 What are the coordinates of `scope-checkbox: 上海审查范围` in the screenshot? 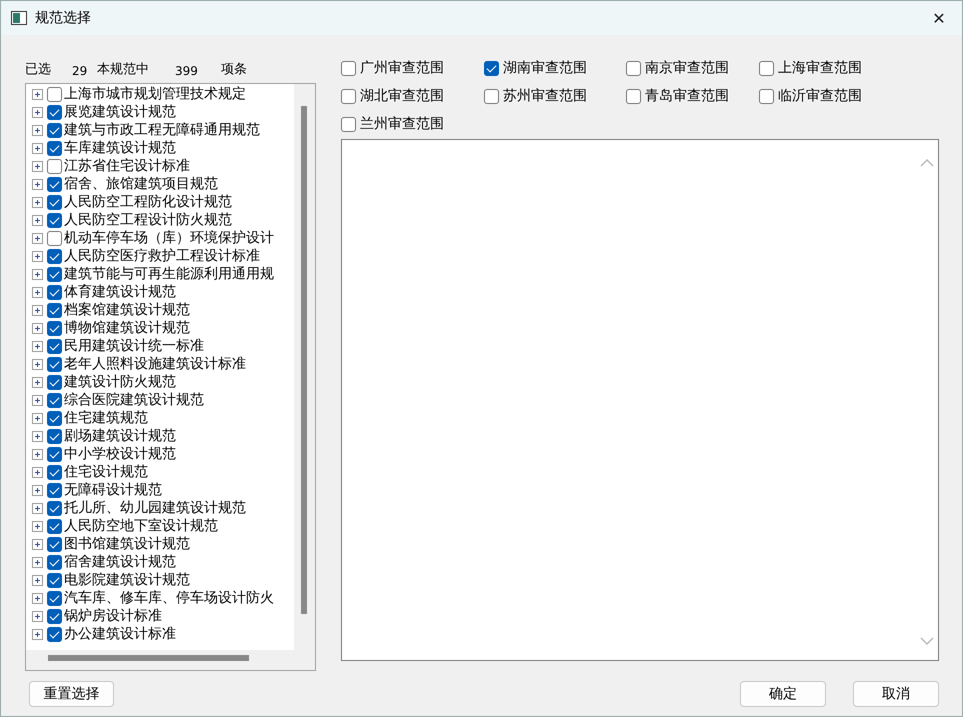 It's located at (839, 68).